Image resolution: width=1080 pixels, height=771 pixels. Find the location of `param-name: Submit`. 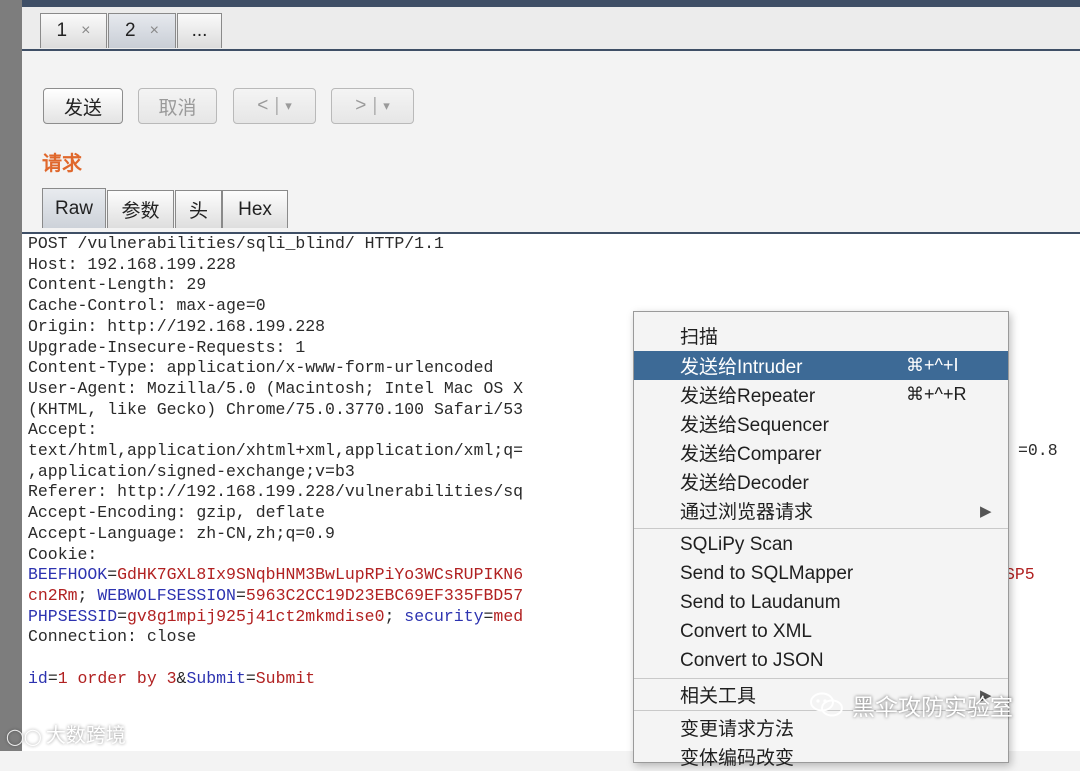

param-name: Submit is located at coordinates (216, 678).